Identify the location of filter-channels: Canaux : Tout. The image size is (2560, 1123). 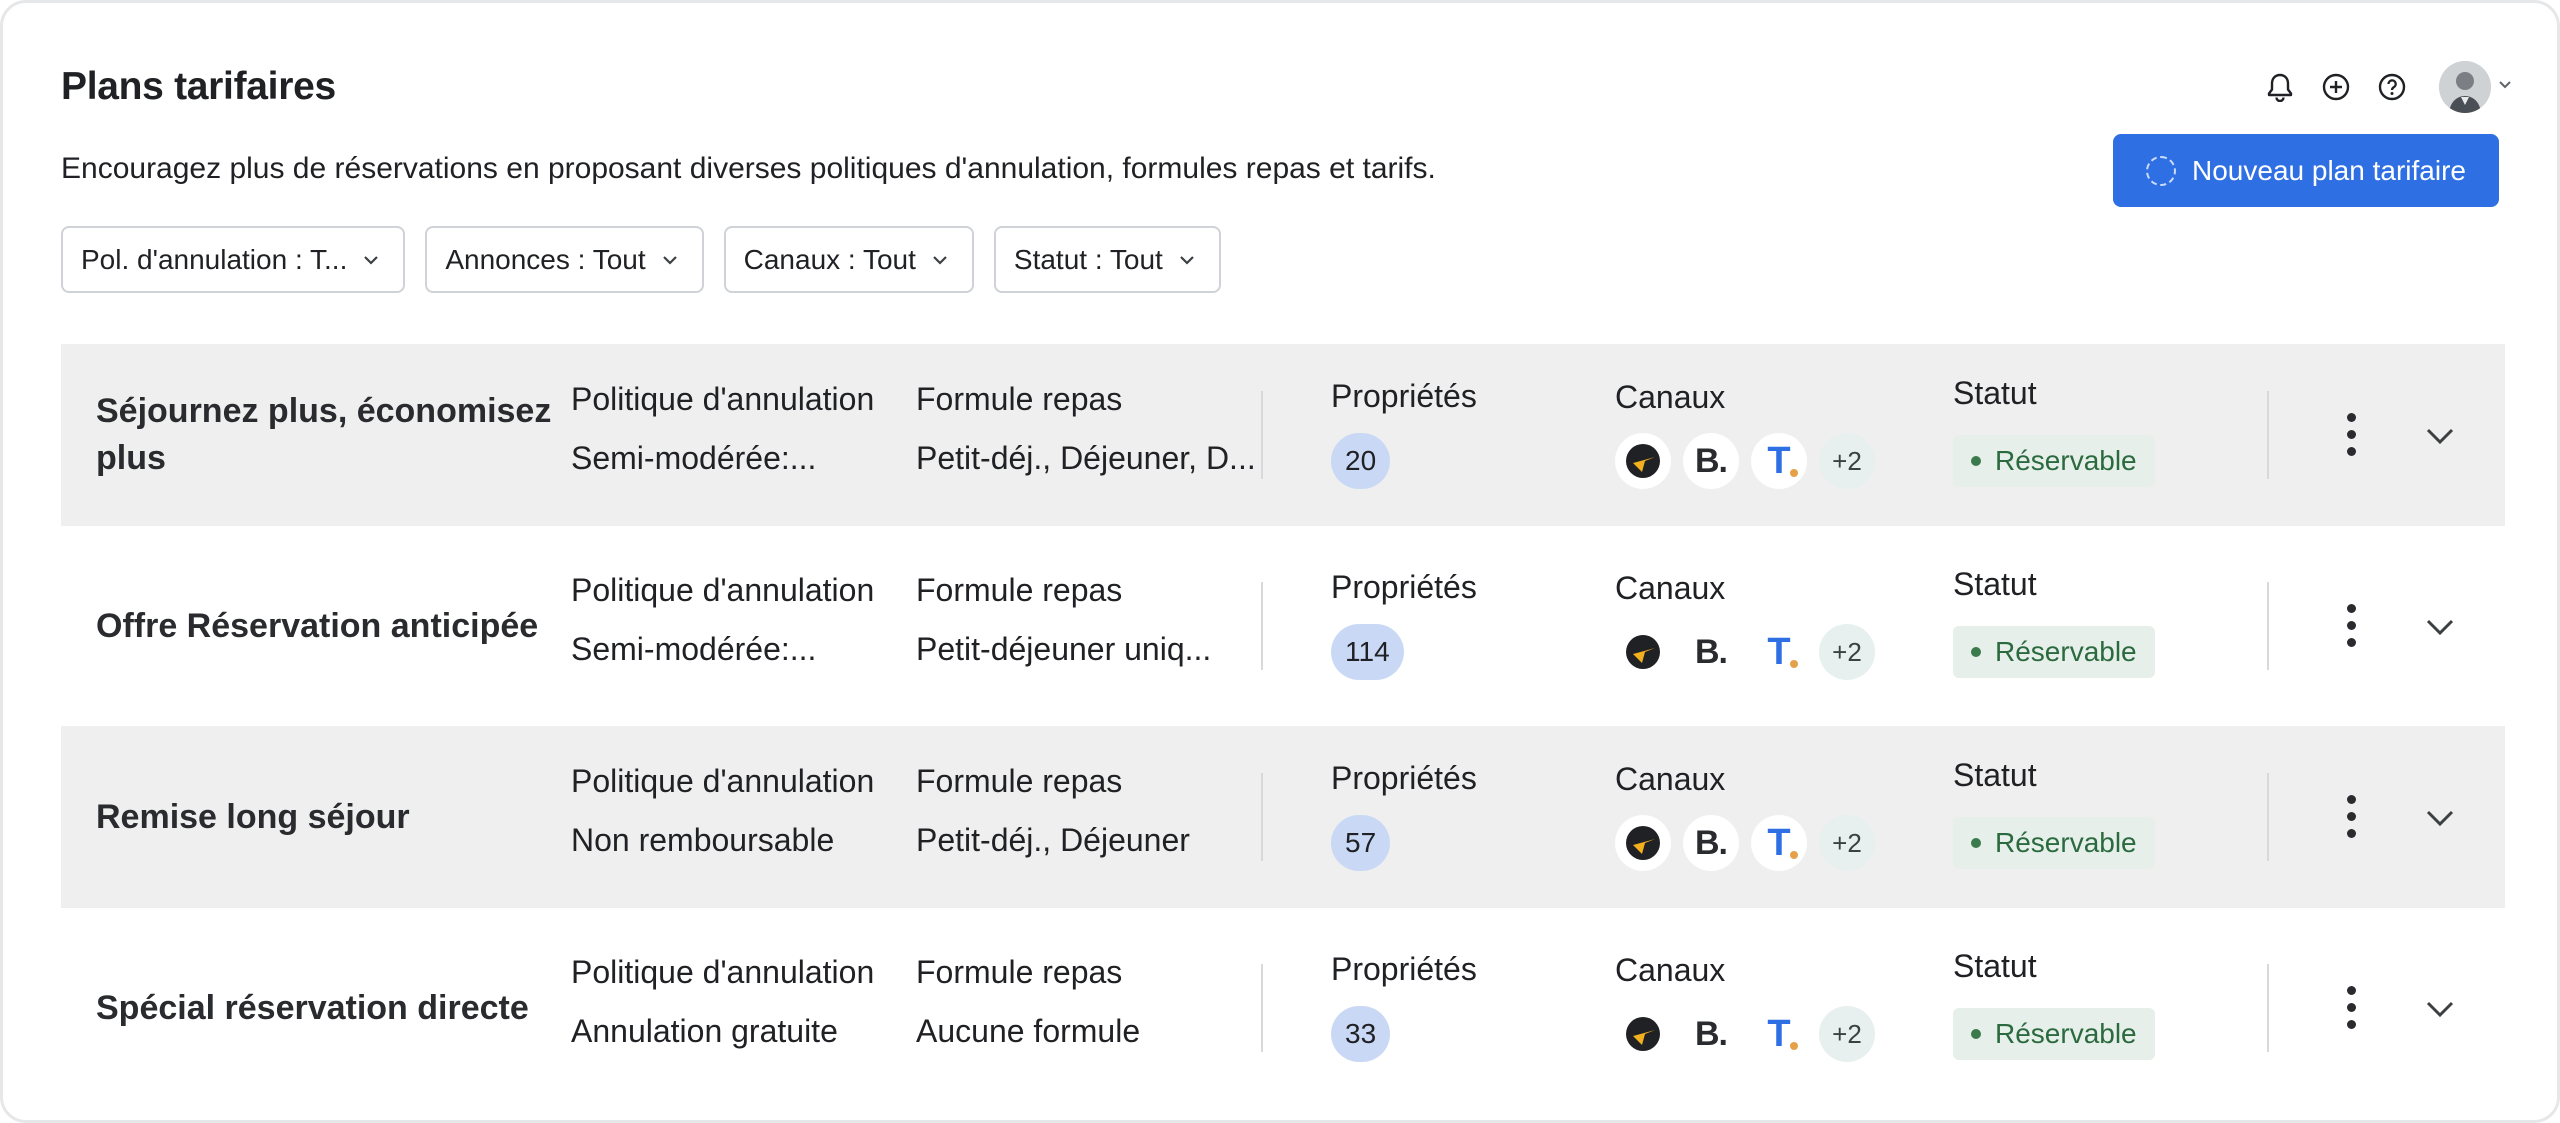
(848, 259).